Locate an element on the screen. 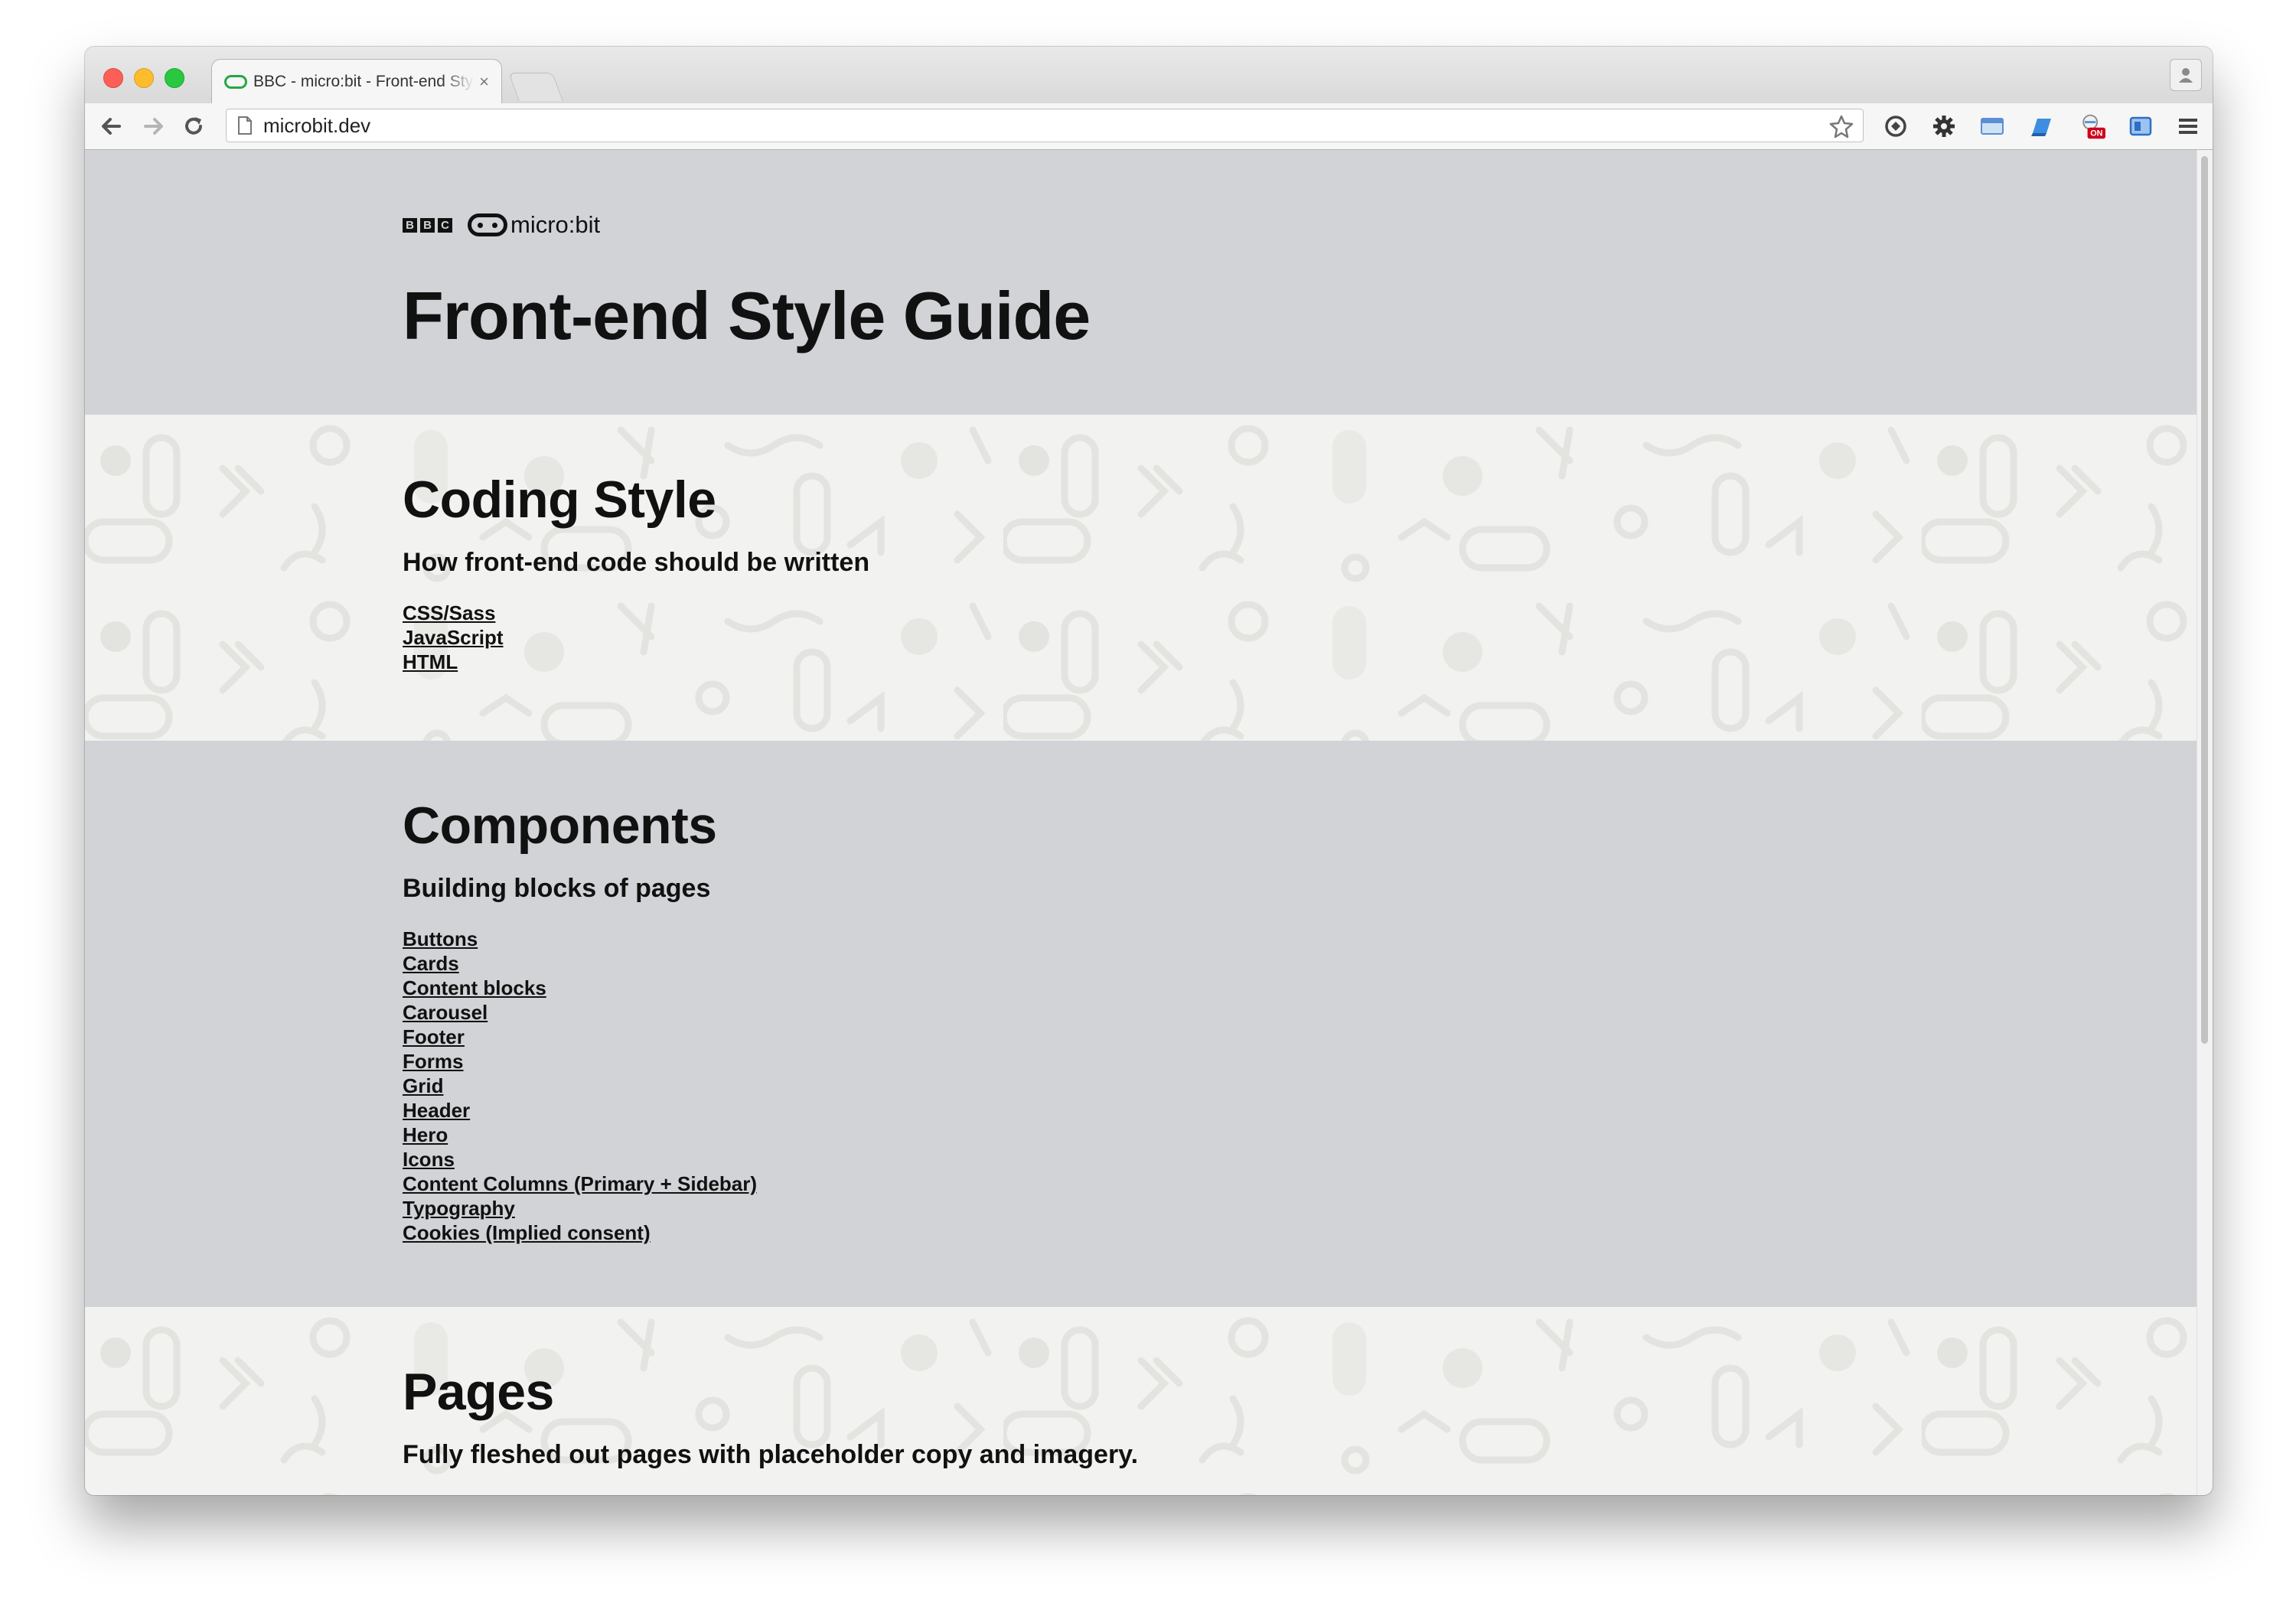 The height and width of the screenshot is (1613, 2296). link-buttons: Buttons is located at coordinates (580, 939).